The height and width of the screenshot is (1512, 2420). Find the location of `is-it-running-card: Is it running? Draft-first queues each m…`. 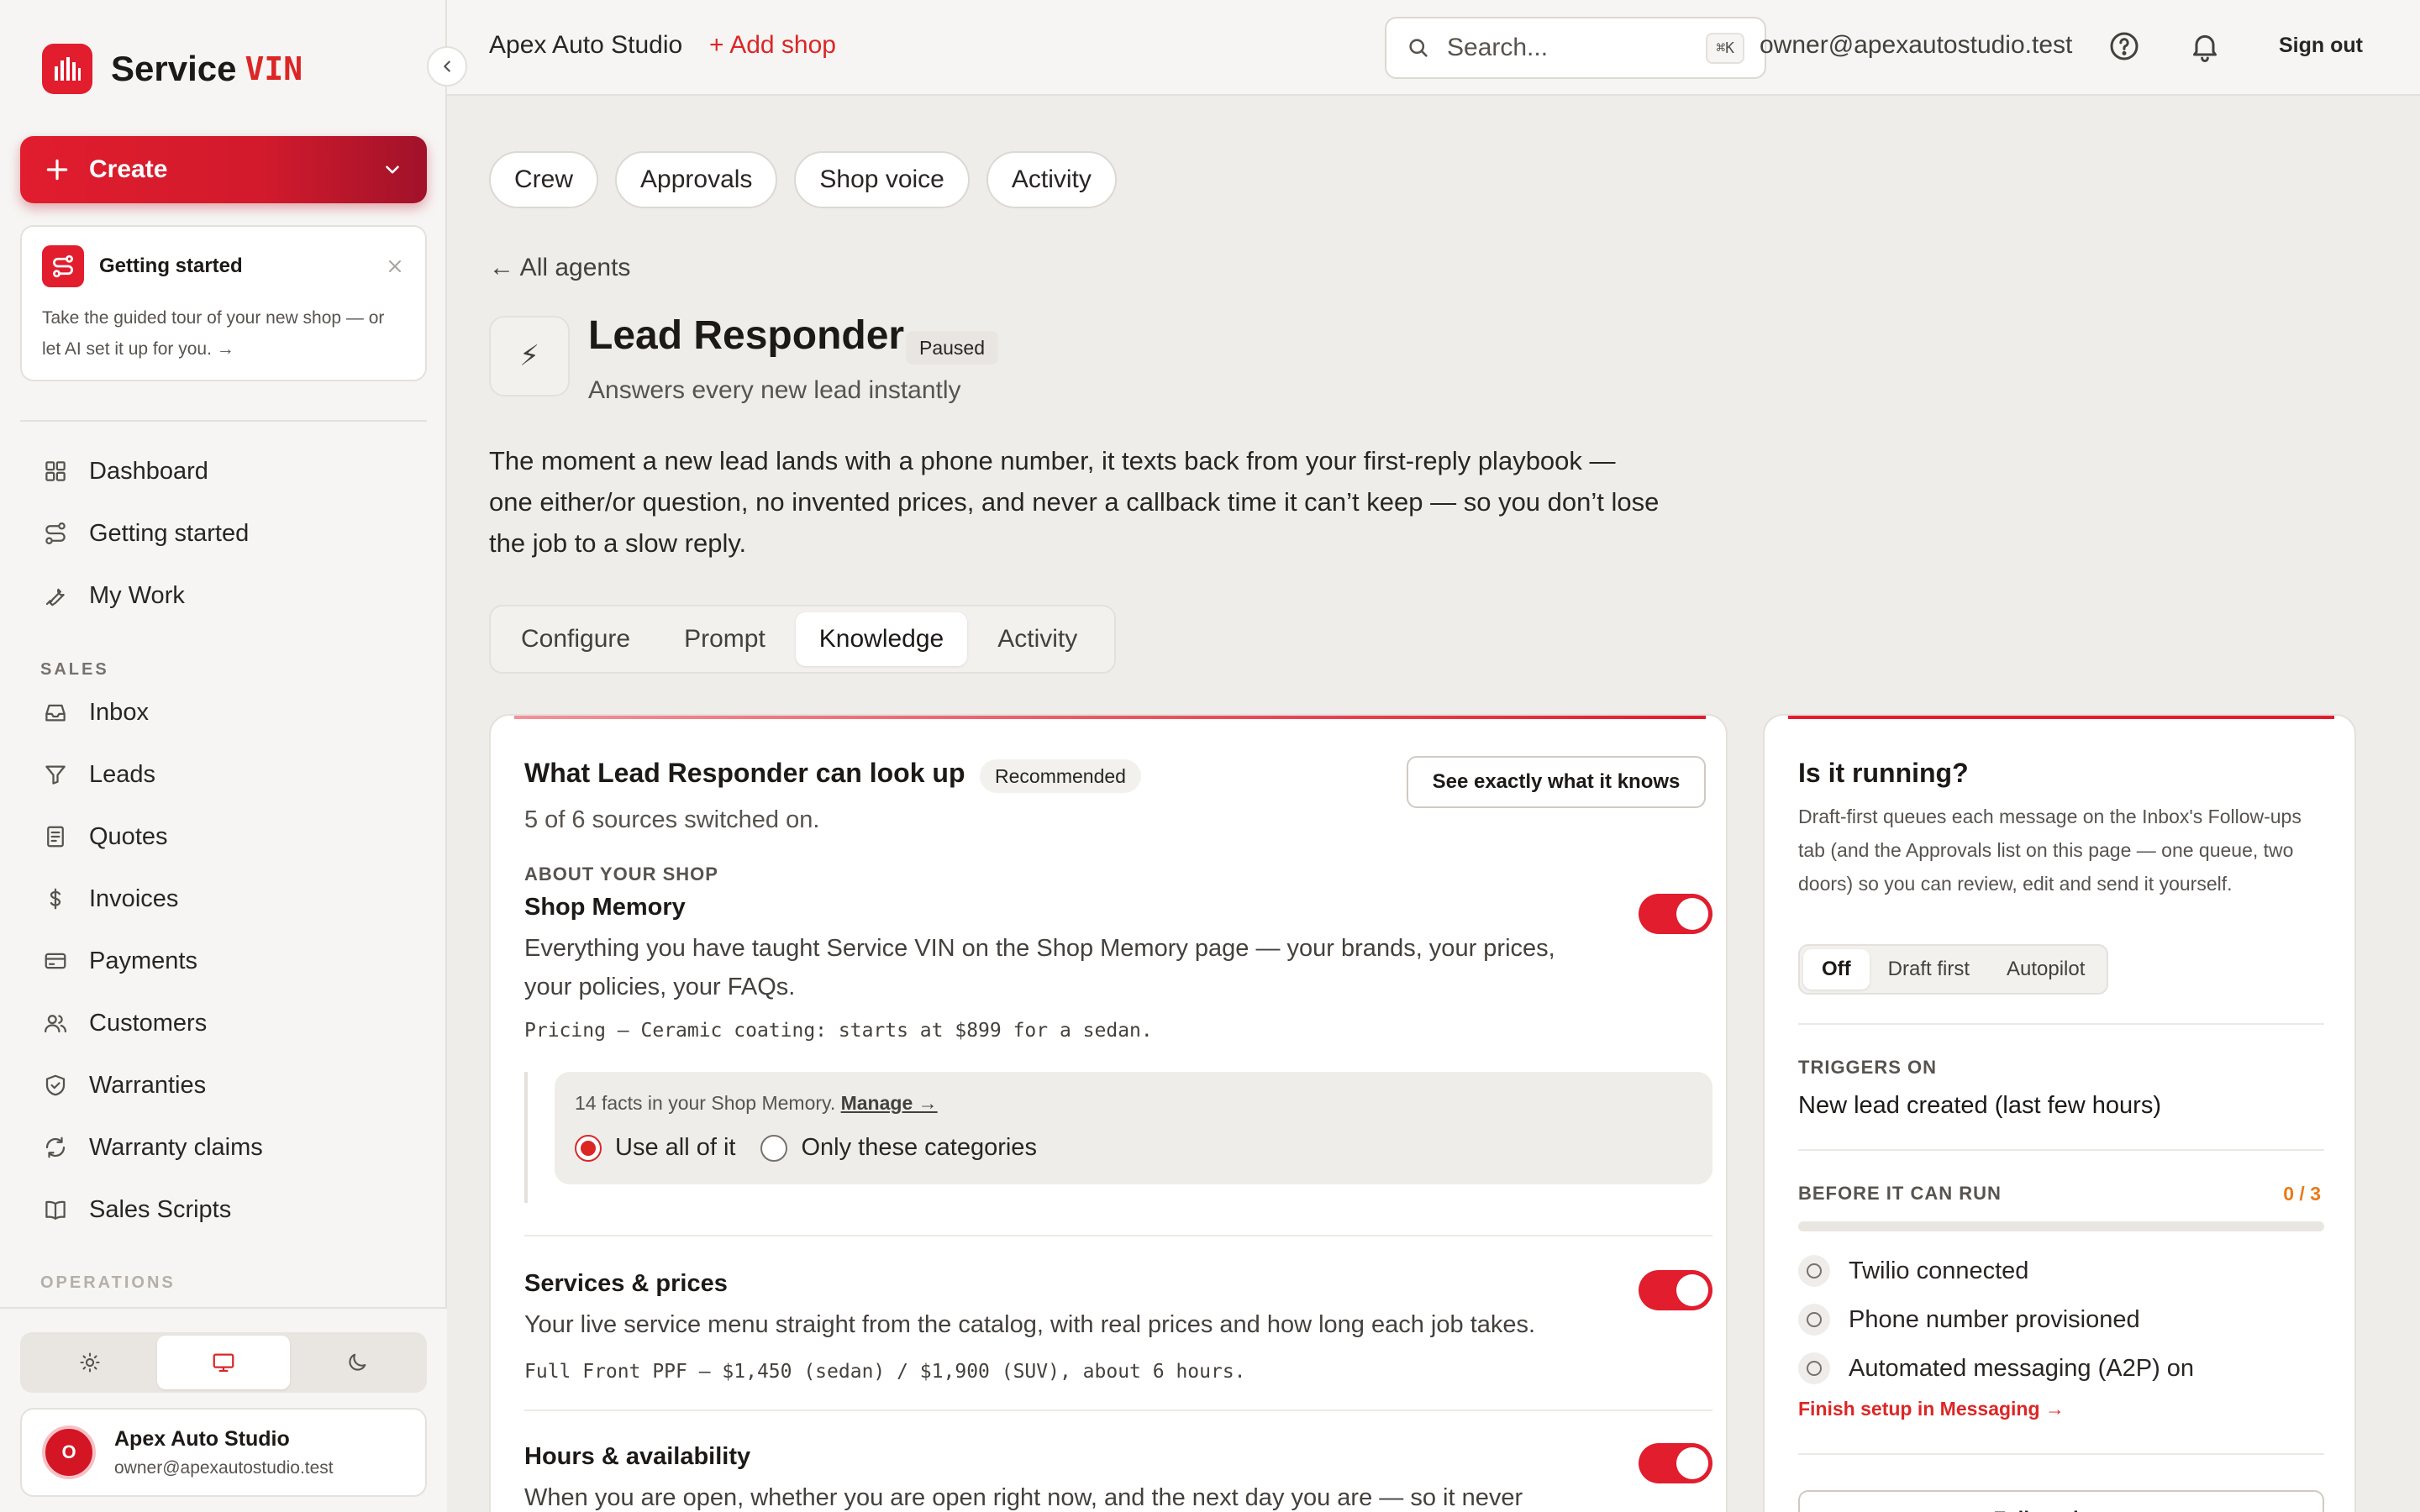

is-it-running-card: Is it running? Draft-first queues each m… is located at coordinates (2059, 1113).